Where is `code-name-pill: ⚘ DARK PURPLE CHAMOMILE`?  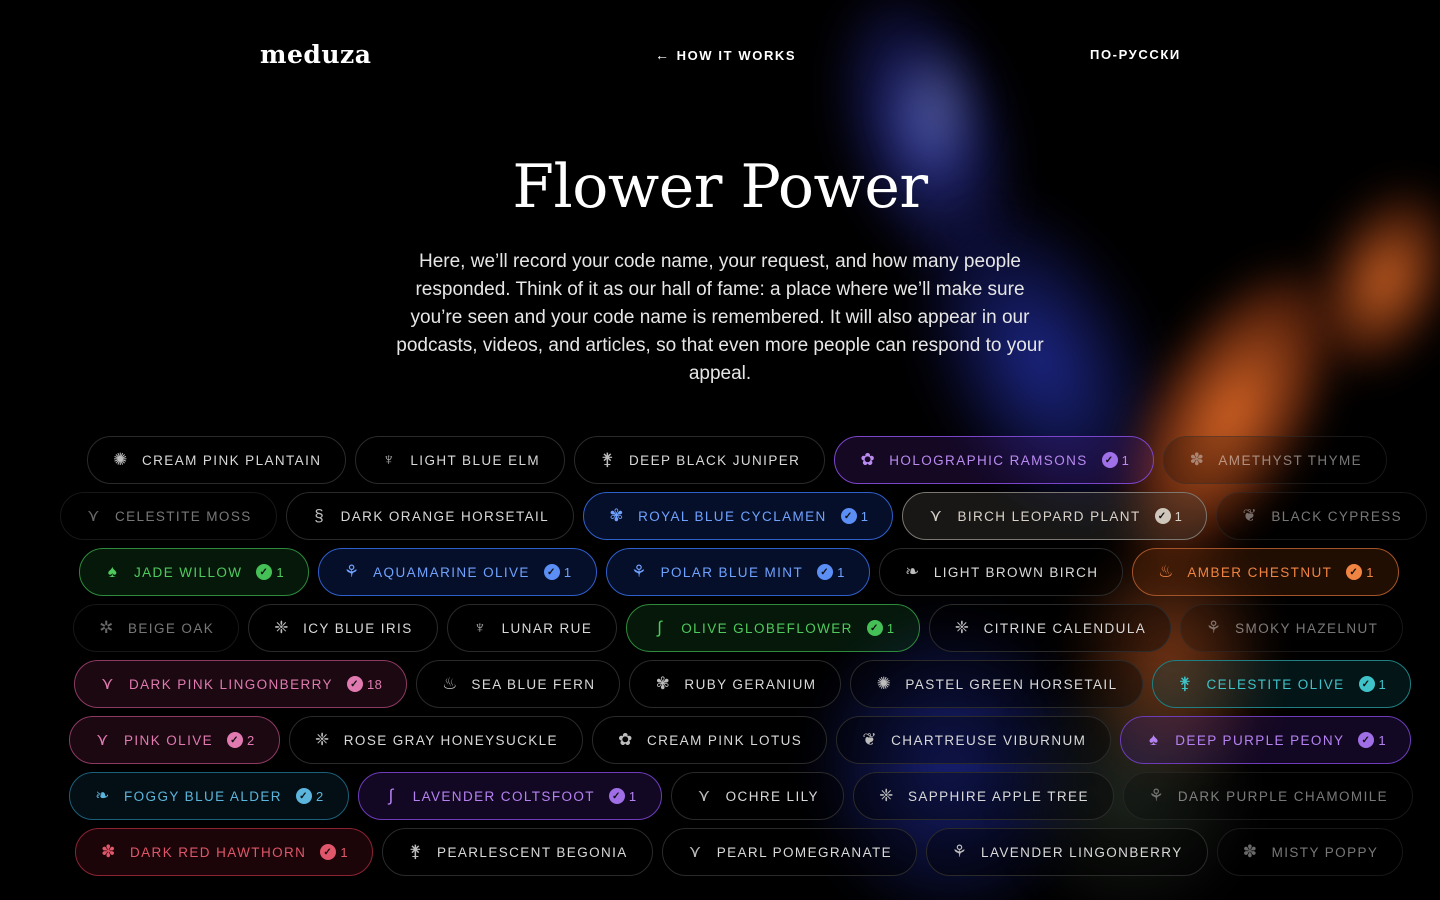 code-name-pill: ⚘ DARK PURPLE CHAMOMILE is located at coordinates (1268, 796).